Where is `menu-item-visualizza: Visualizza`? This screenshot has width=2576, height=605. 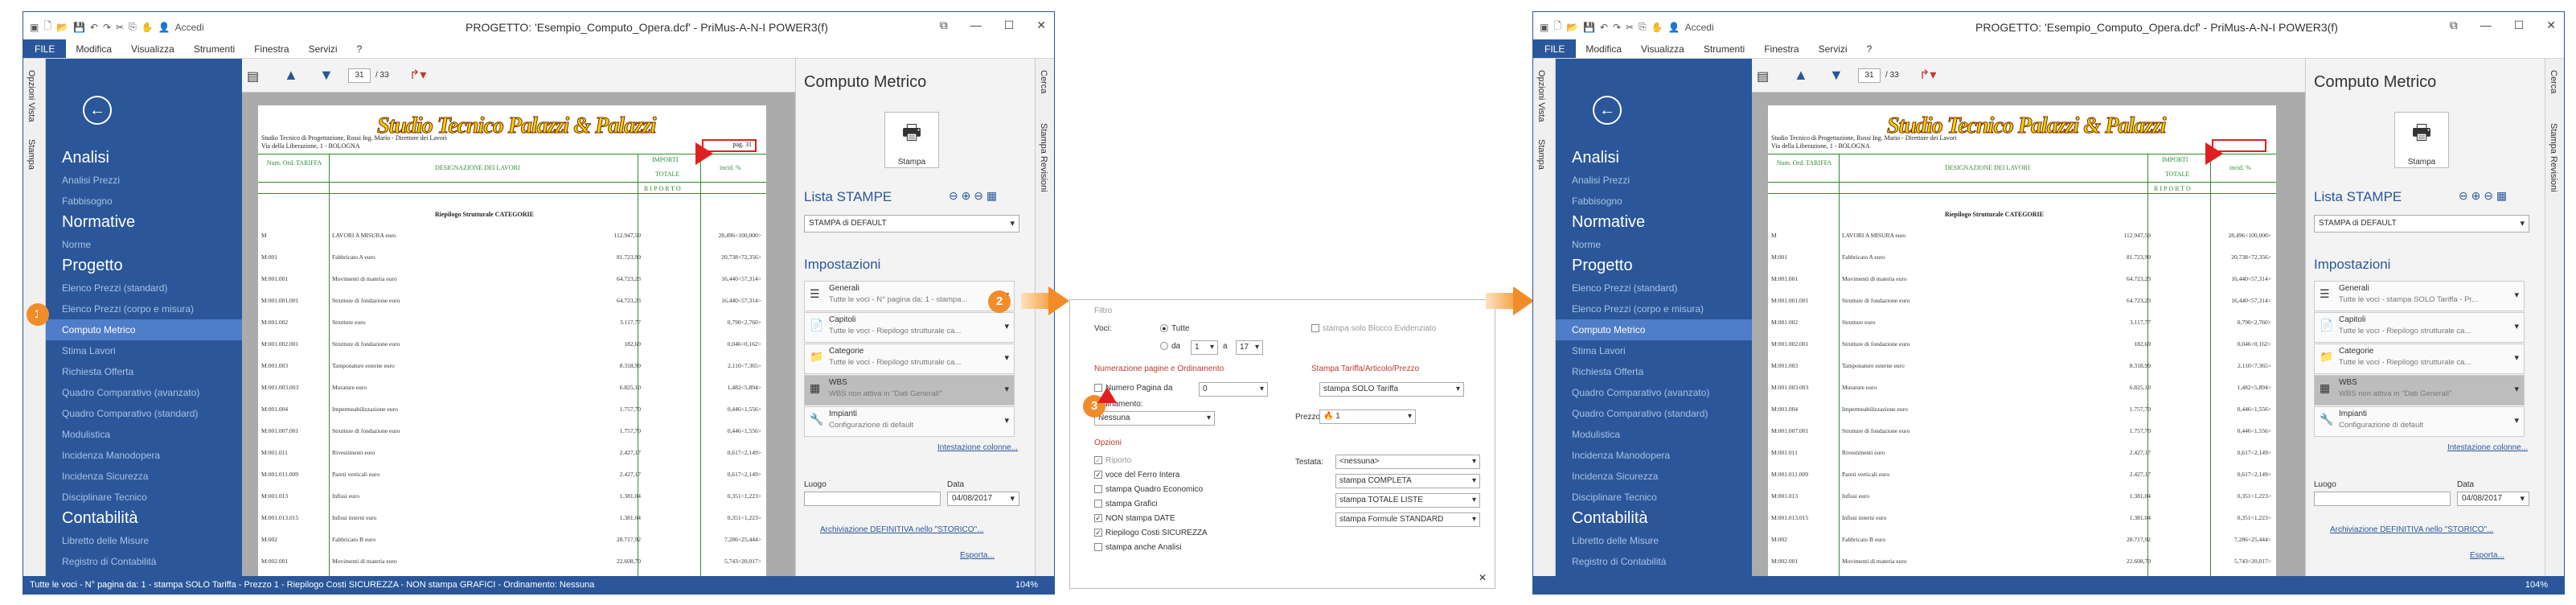 menu-item-visualizza: Visualizza is located at coordinates (1662, 48).